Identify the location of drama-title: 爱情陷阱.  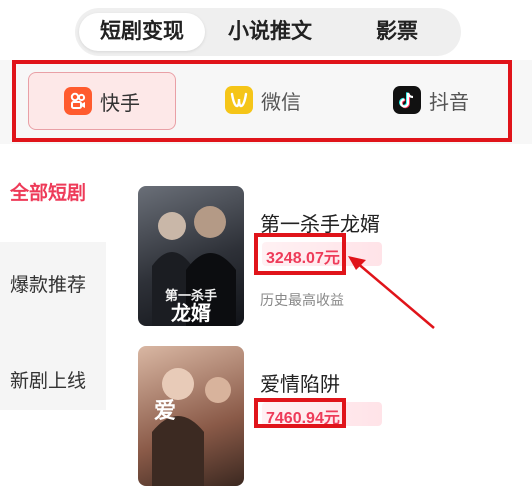
(300, 385).